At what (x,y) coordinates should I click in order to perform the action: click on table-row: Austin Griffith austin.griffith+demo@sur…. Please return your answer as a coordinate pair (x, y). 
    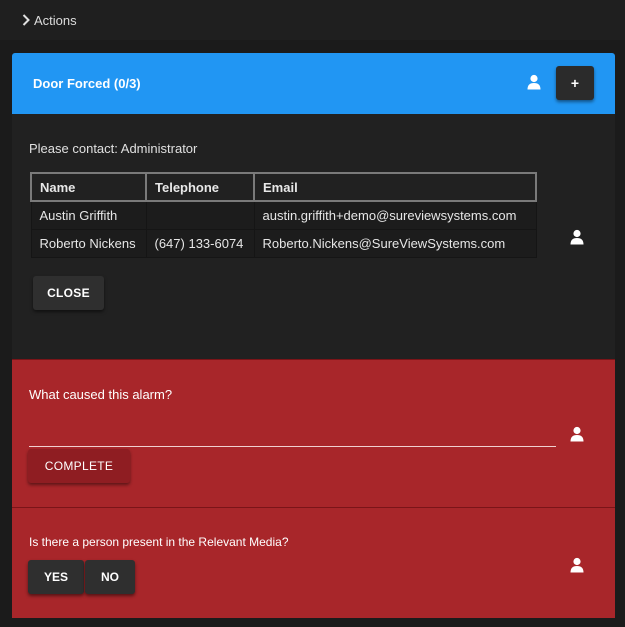
    Looking at the image, I should click on (283, 215).